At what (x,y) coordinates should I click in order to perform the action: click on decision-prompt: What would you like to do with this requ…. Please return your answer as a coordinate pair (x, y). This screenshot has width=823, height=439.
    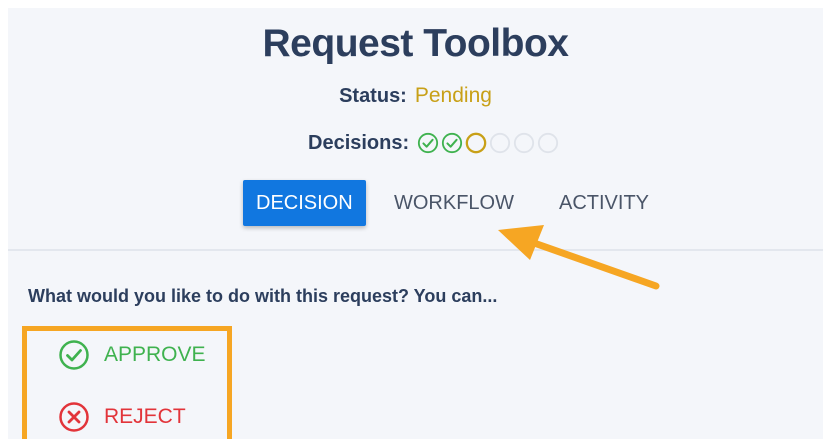
    Looking at the image, I should click on (263, 296).